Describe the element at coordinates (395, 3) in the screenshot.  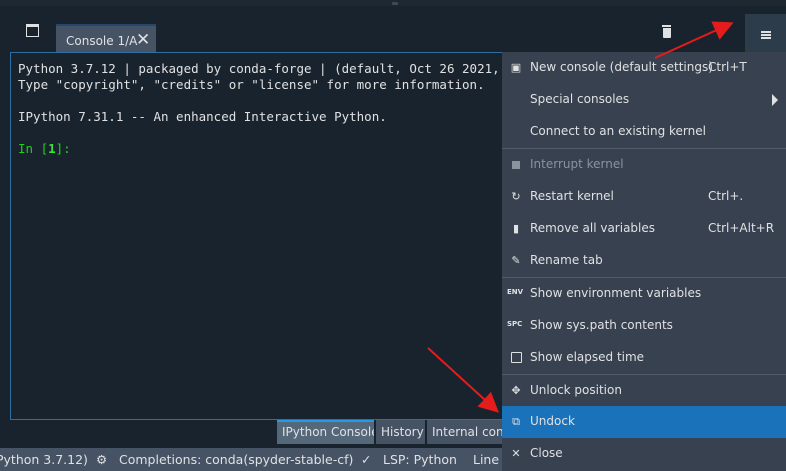
I see `resize-grip` at that location.